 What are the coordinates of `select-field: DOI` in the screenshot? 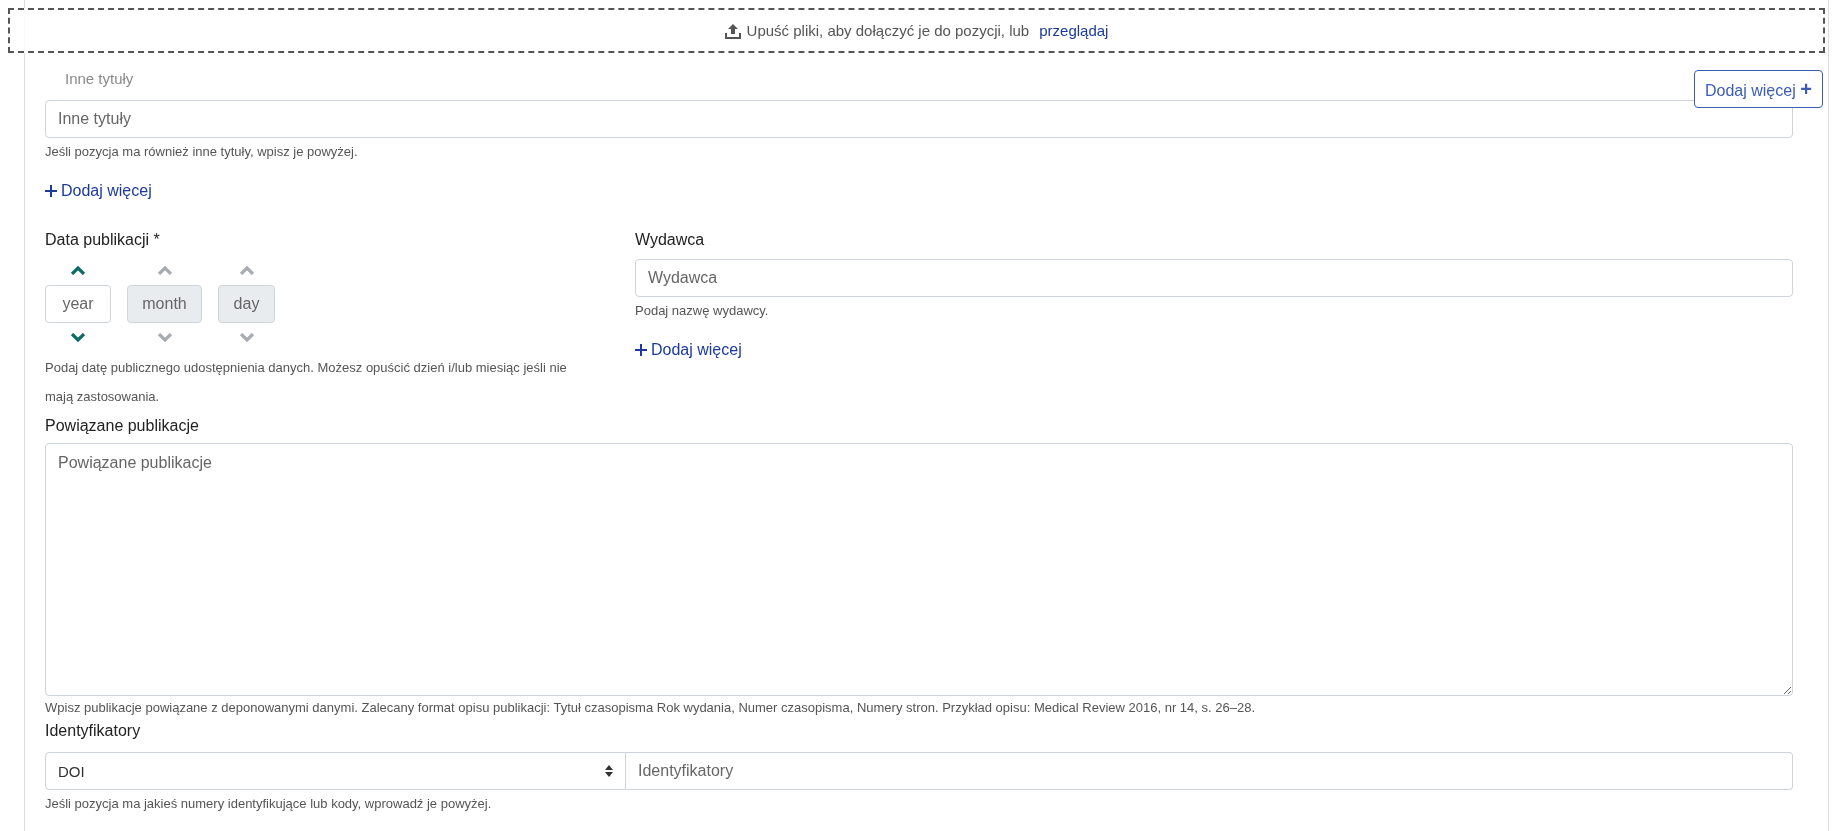 It's located at (335, 771).